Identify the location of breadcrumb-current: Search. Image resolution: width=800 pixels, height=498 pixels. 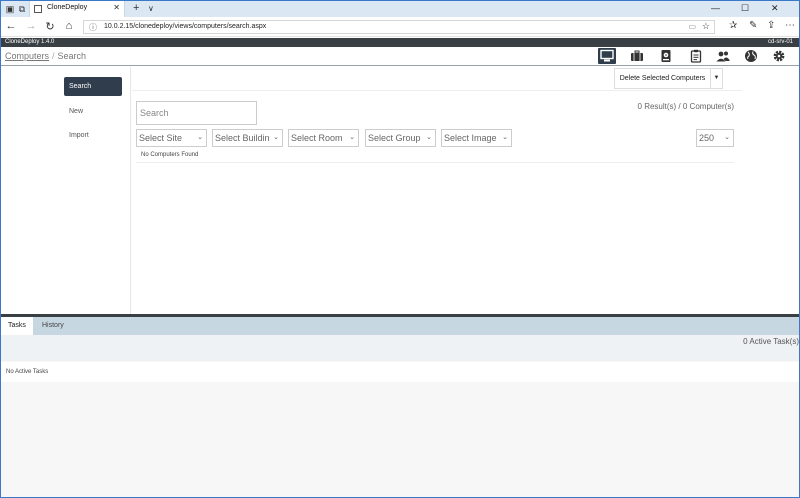
(72, 56).